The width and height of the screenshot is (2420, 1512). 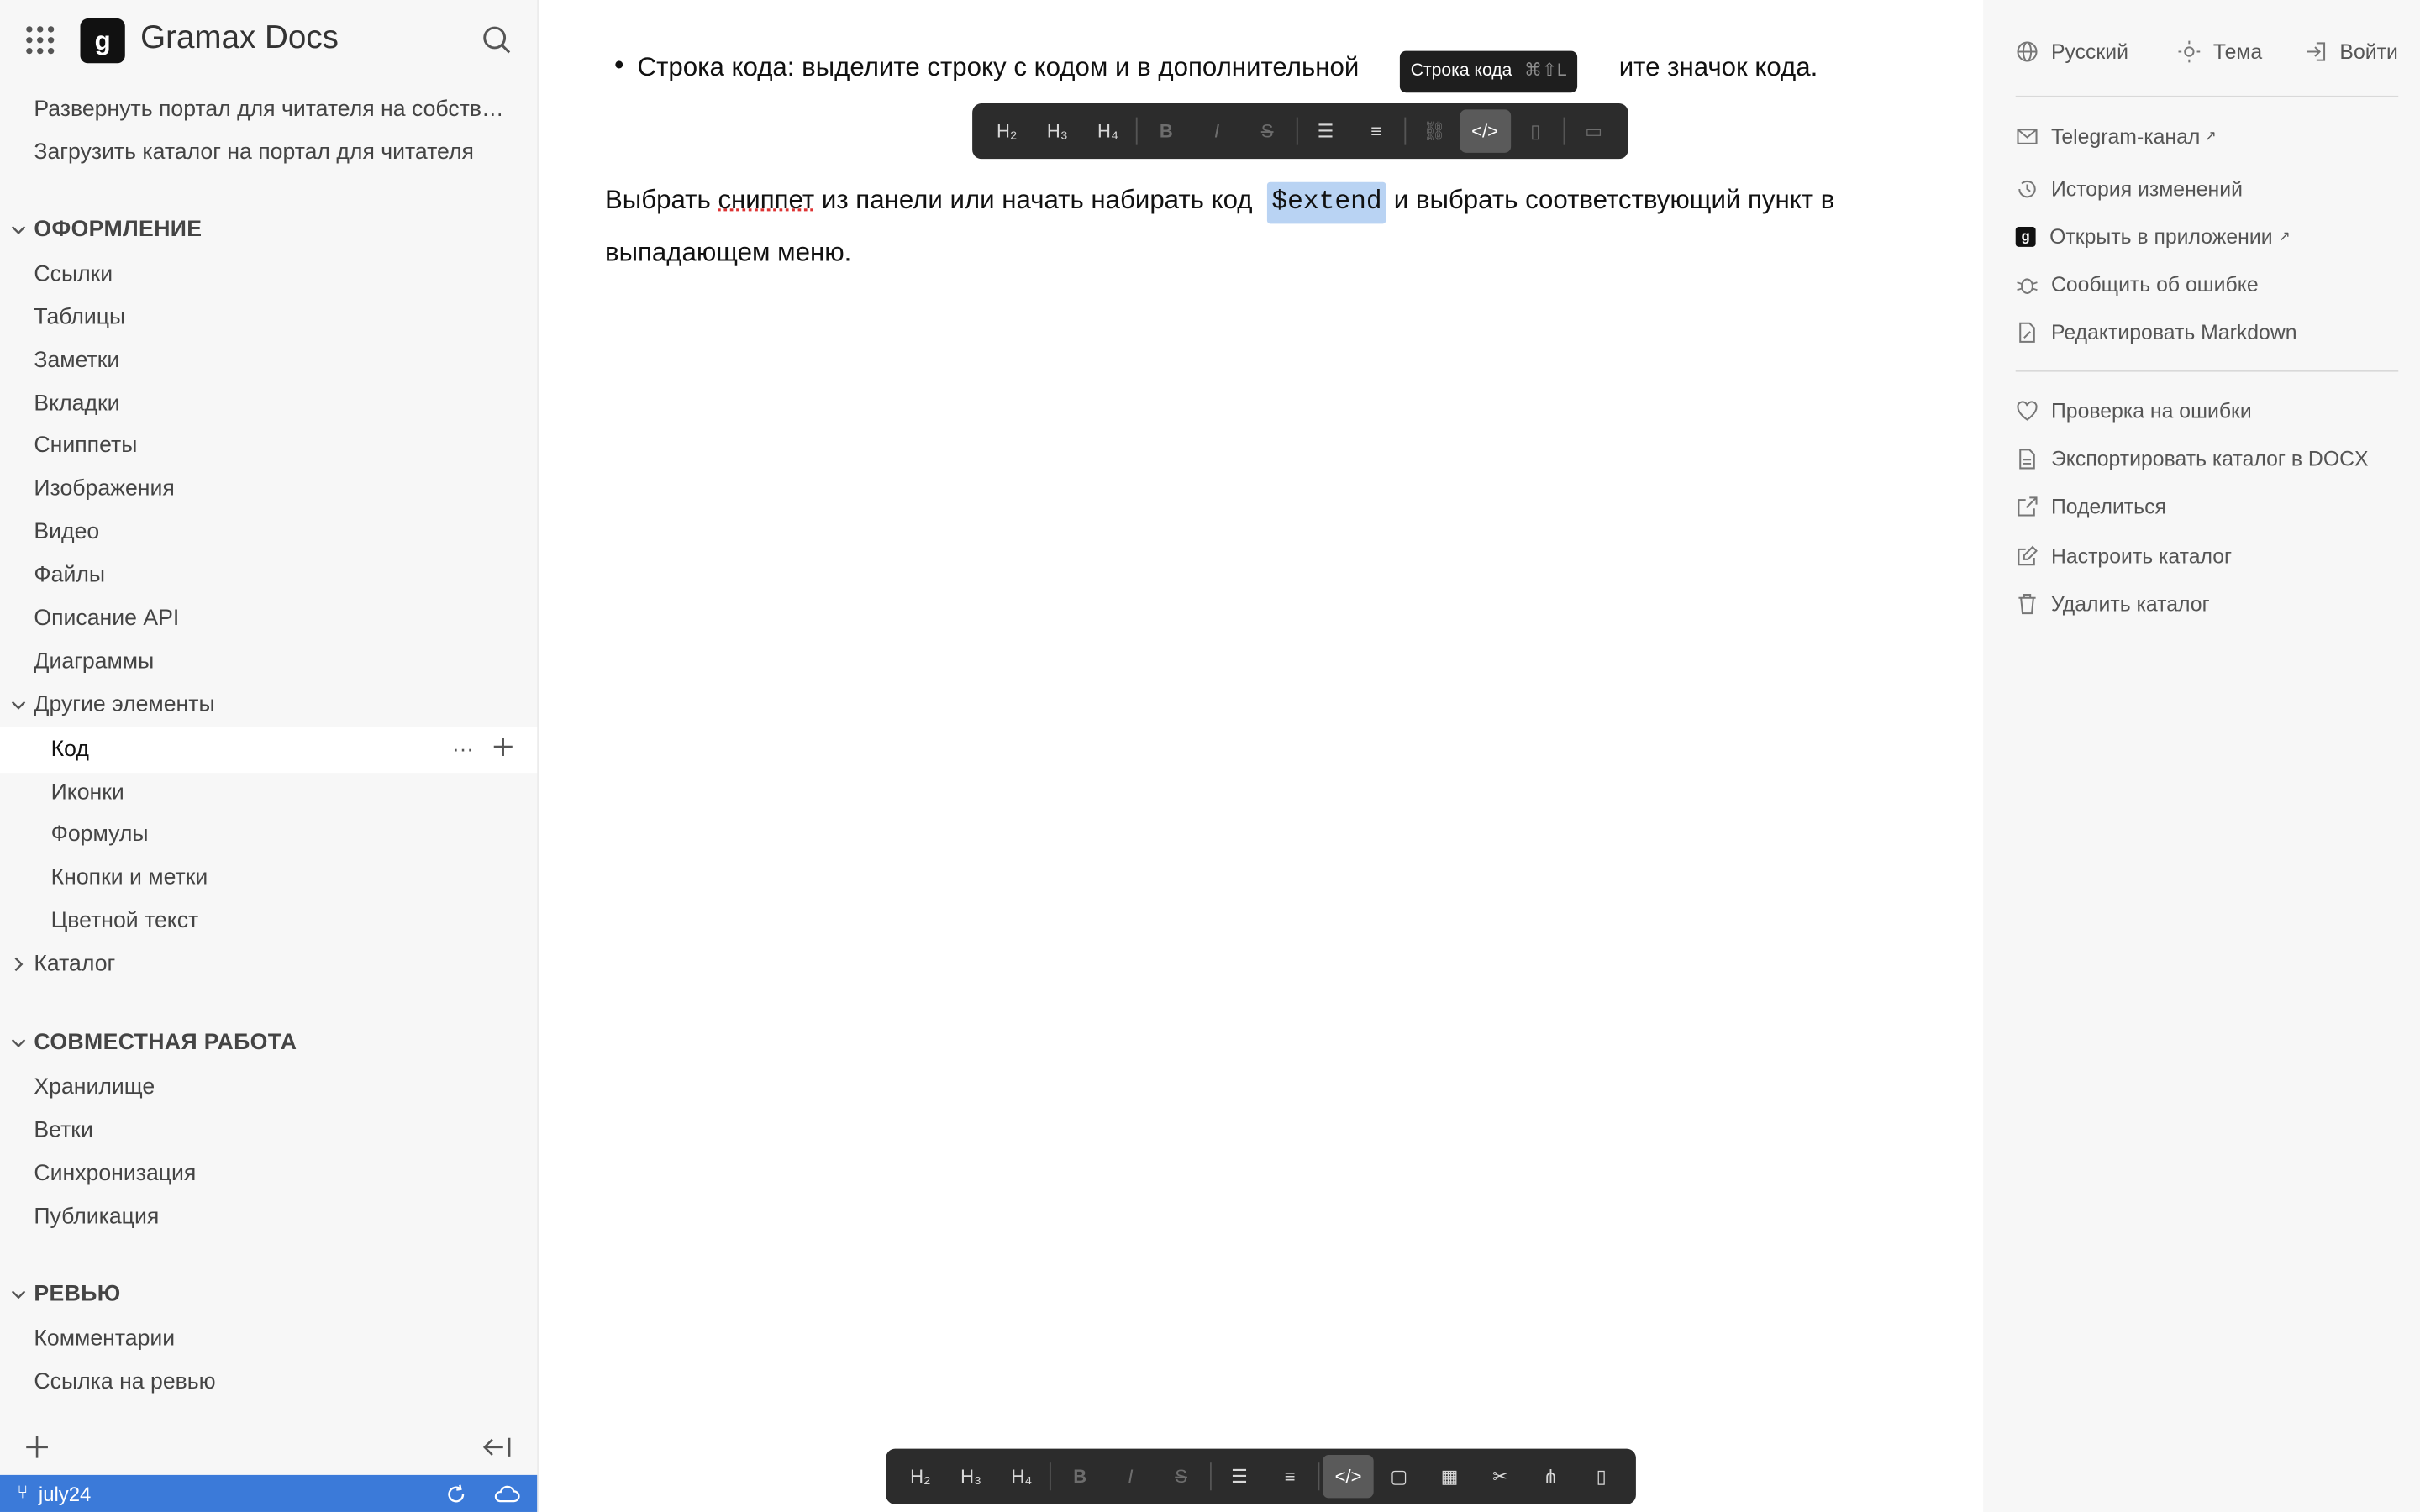 What do you see at coordinates (268, 1339) in the screenshot?
I see `nav-item: Комментарии` at bounding box center [268, 1339].